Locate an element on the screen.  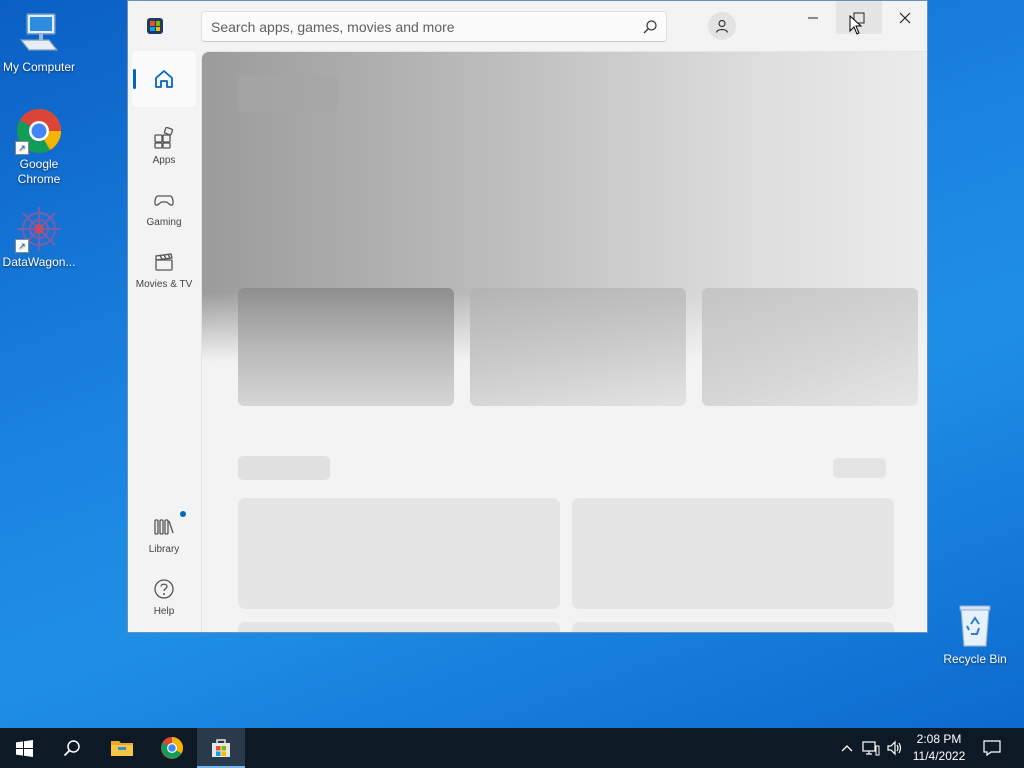
desktop-icon-my-computer: My Computer is located at coordinates (39, 42).